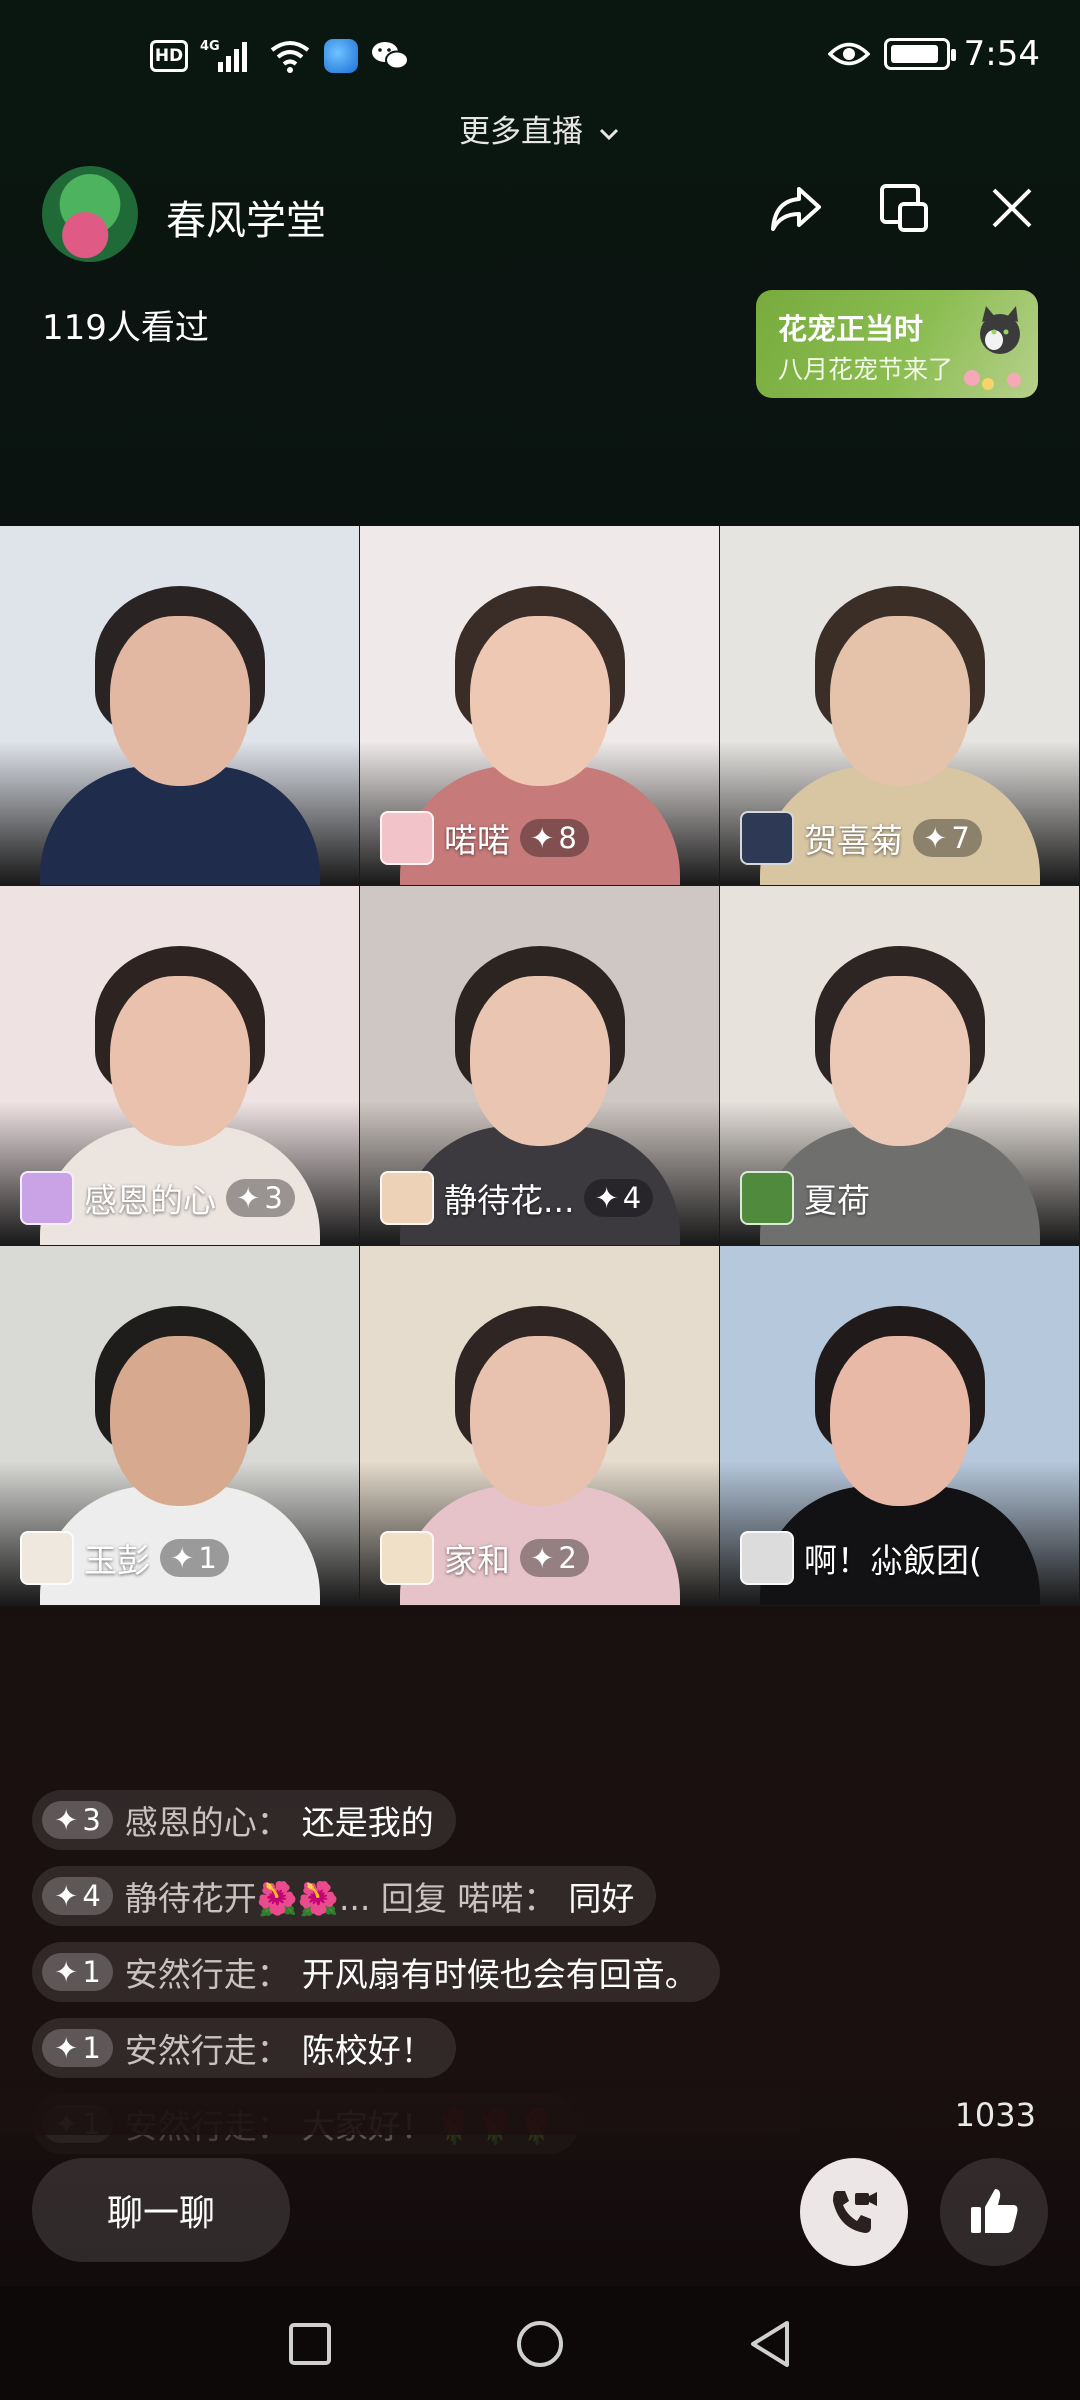  What do you see at coordinates (150, 1200) in the screenshot?
I see `participant-name: 感恩的心` at bounding box center [150, 1200].